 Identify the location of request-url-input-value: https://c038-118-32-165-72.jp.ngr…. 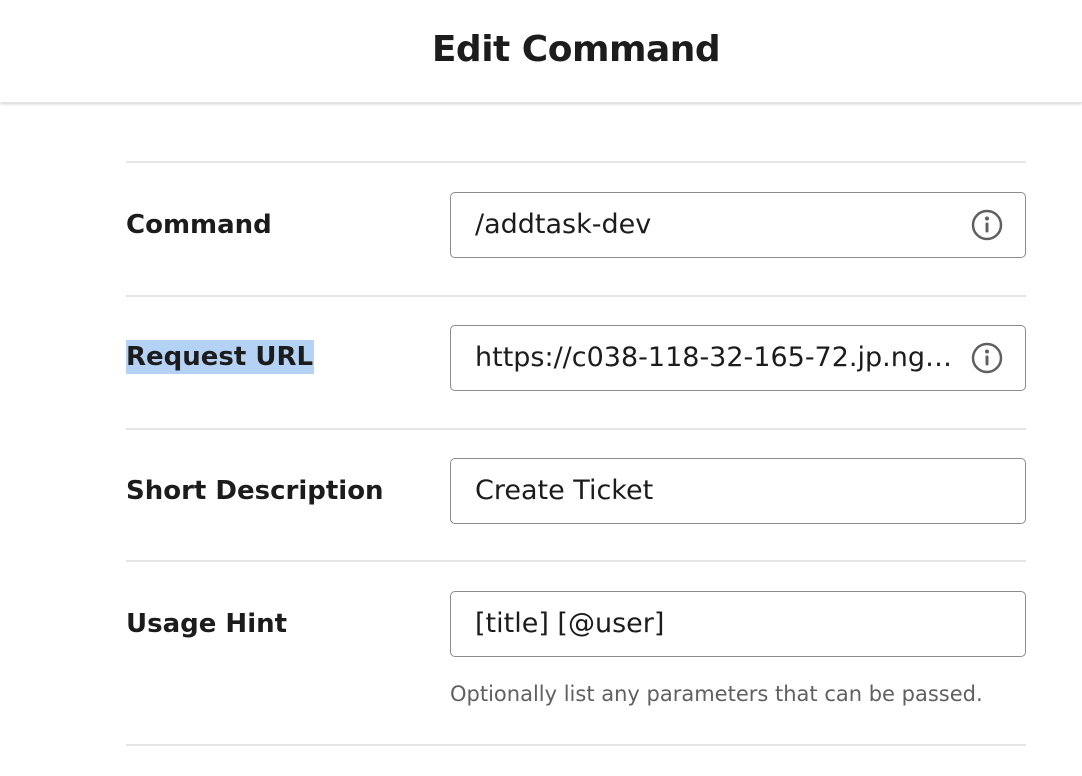
(715, 357).